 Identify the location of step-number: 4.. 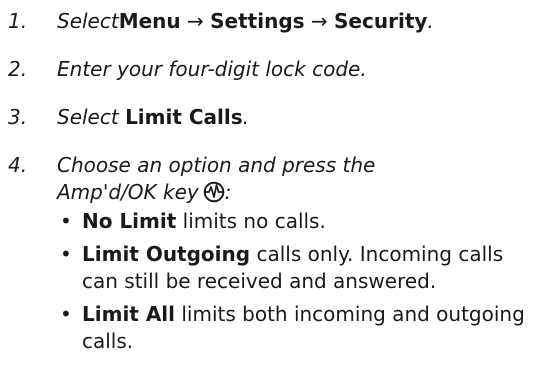
(18, 165).